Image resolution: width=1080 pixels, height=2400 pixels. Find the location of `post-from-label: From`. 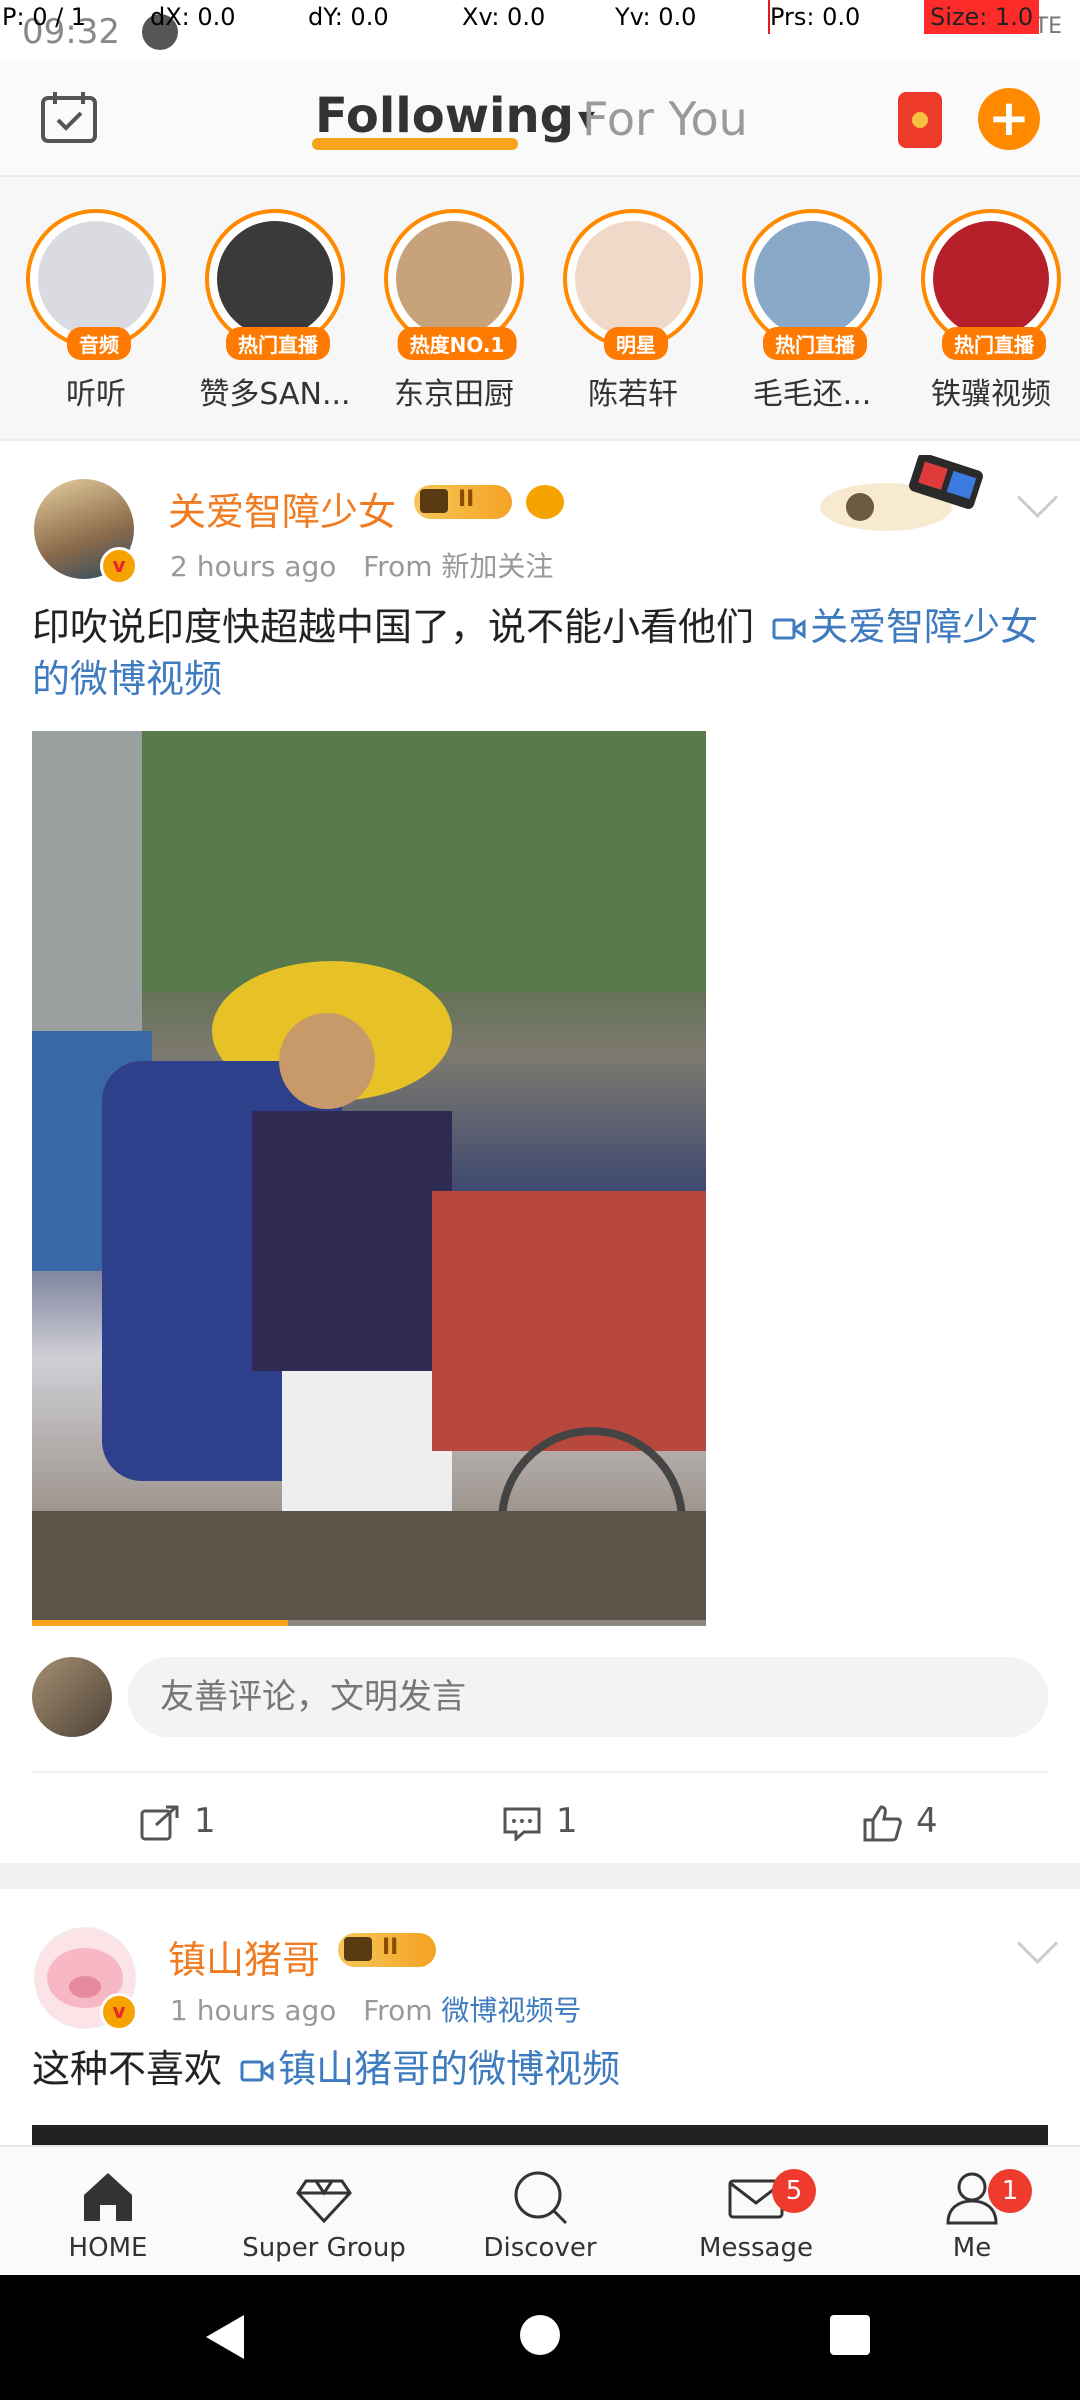

post-from-label: From is located at coordinates (398, 2010).